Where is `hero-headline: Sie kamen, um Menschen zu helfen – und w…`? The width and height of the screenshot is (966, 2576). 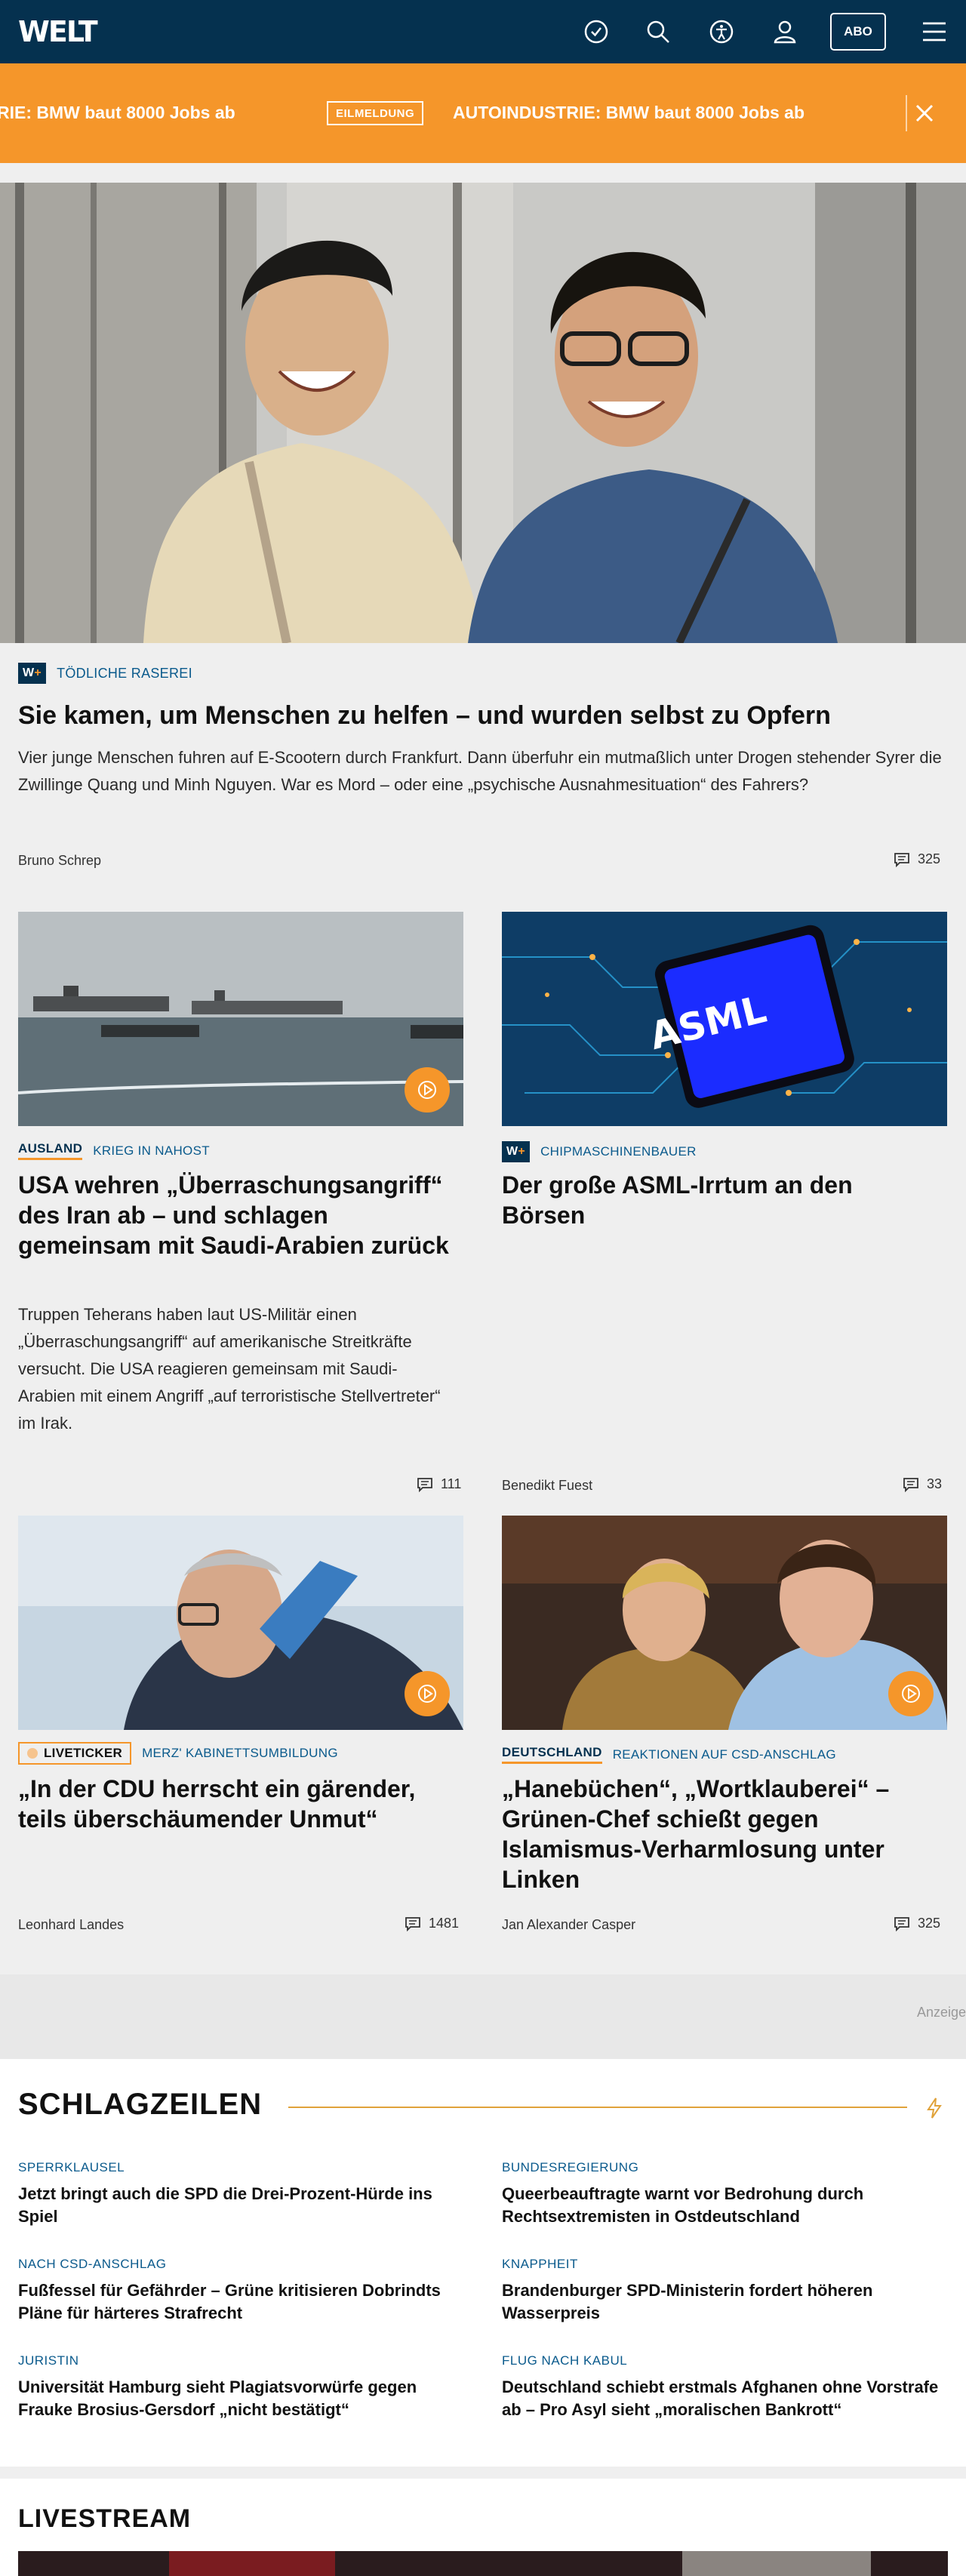 hero-headline: Sie kamen, um Menschen zu helfen – und w… is located at coordinates (482, 715).